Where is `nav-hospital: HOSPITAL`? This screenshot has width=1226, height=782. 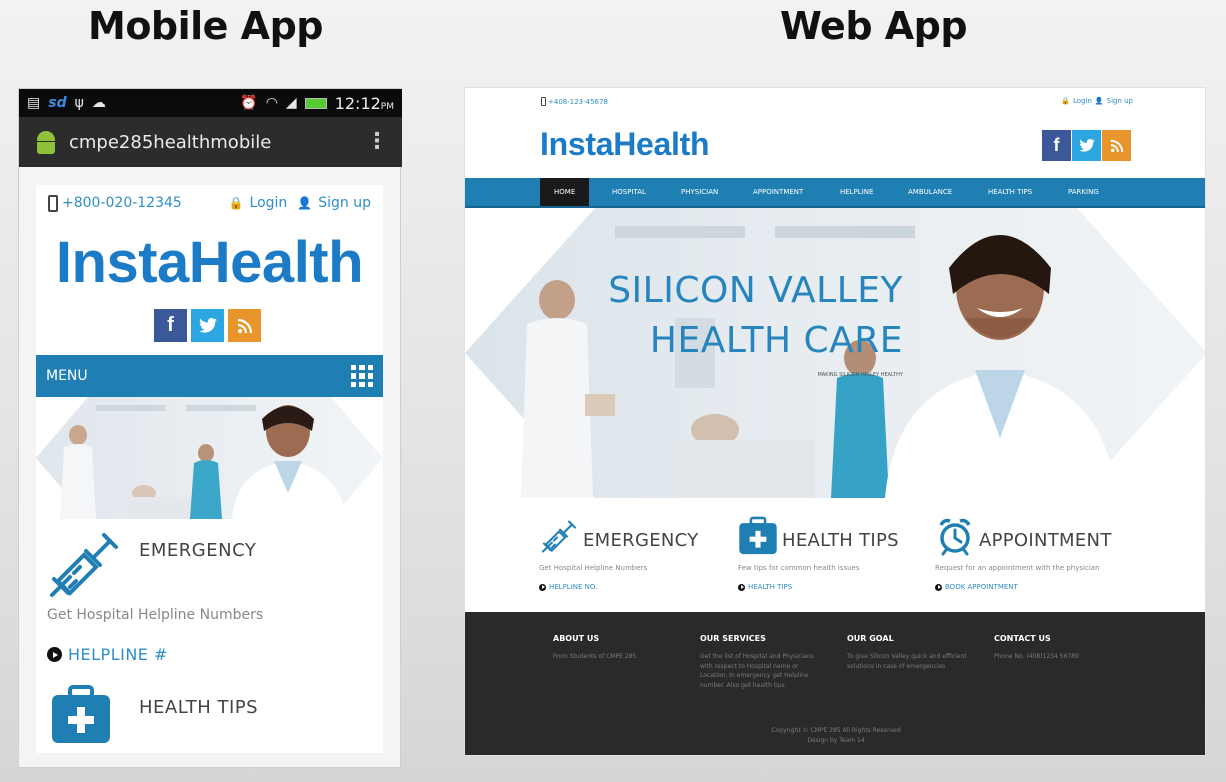
nav-hospital: HOSPITAL is located at coordinates (629, 192).